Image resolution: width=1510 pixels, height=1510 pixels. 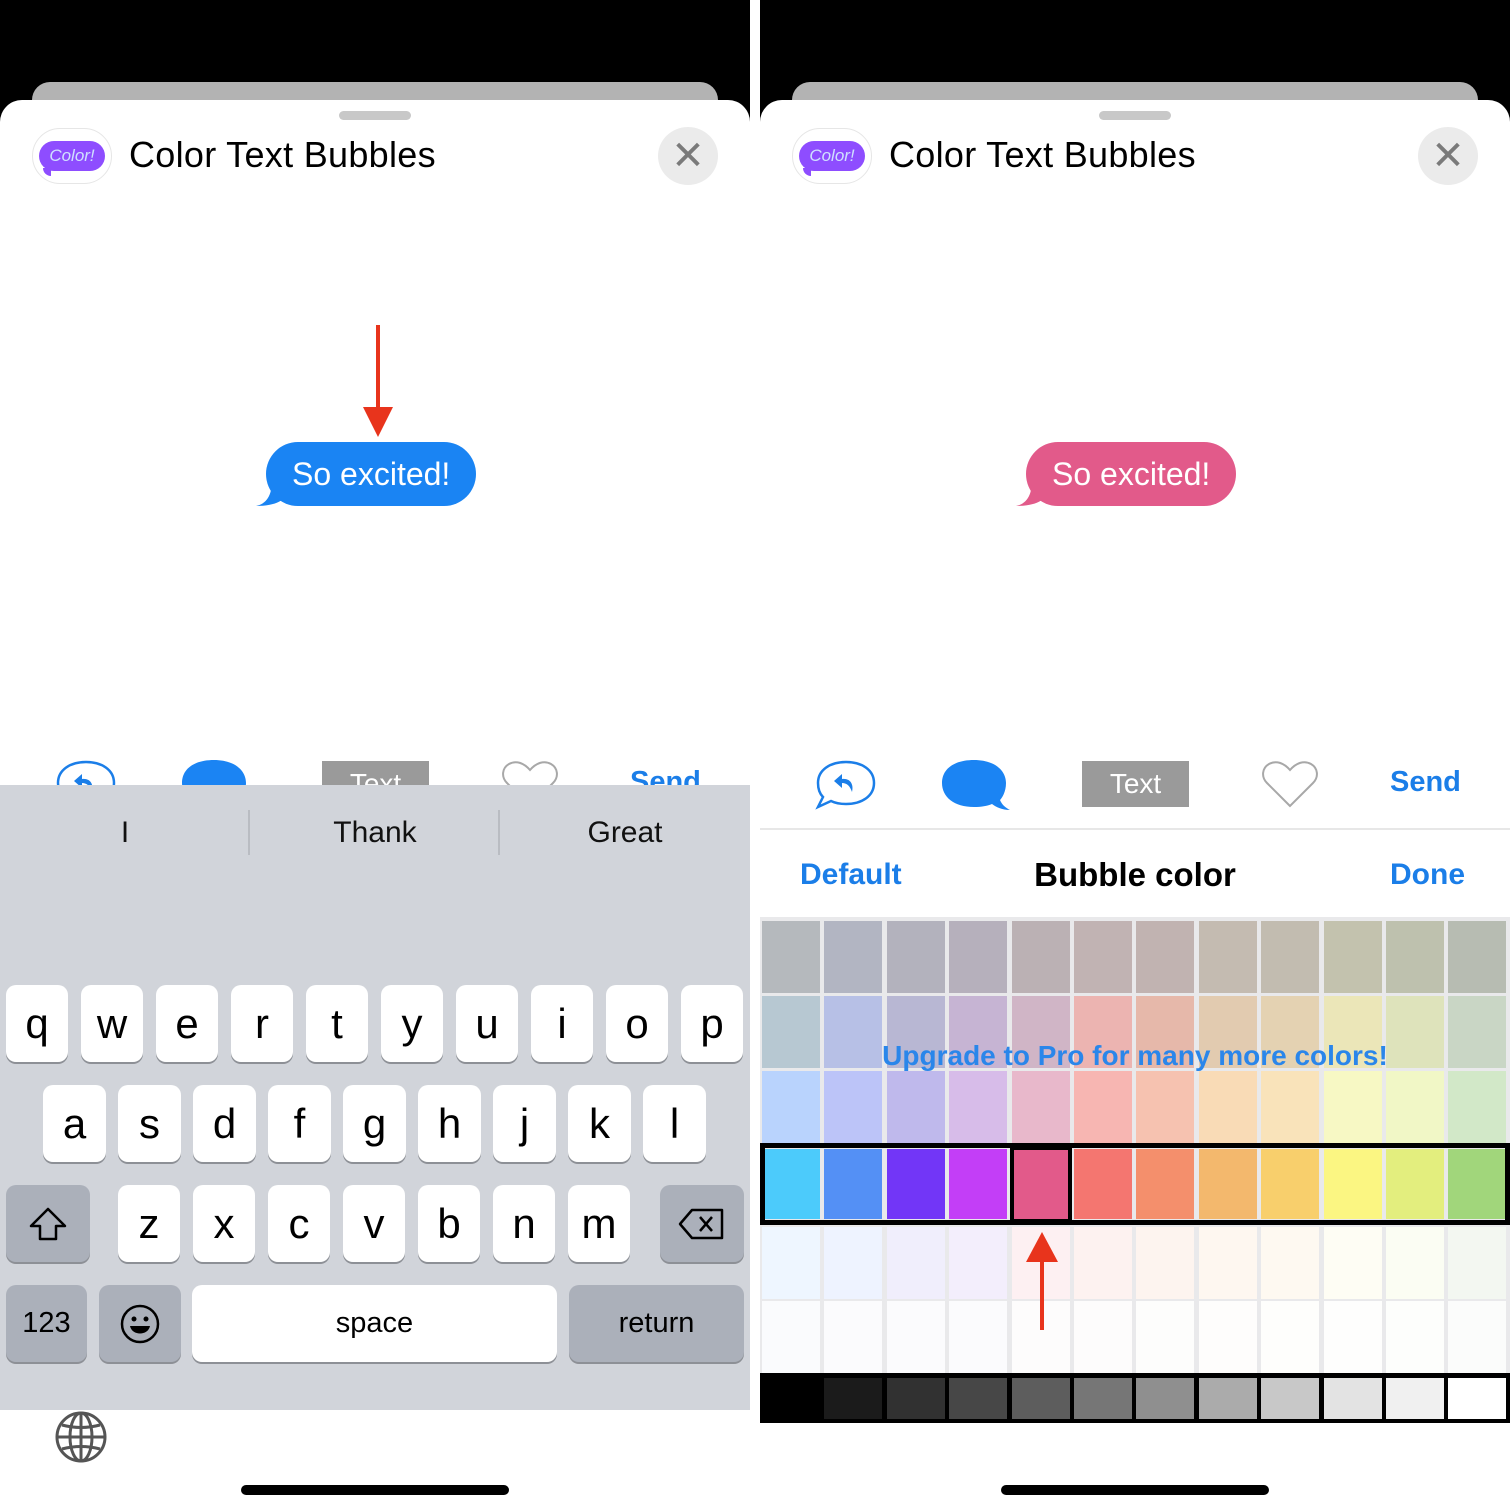 I want to click on globe-icon, so click(x=81, y=1437).